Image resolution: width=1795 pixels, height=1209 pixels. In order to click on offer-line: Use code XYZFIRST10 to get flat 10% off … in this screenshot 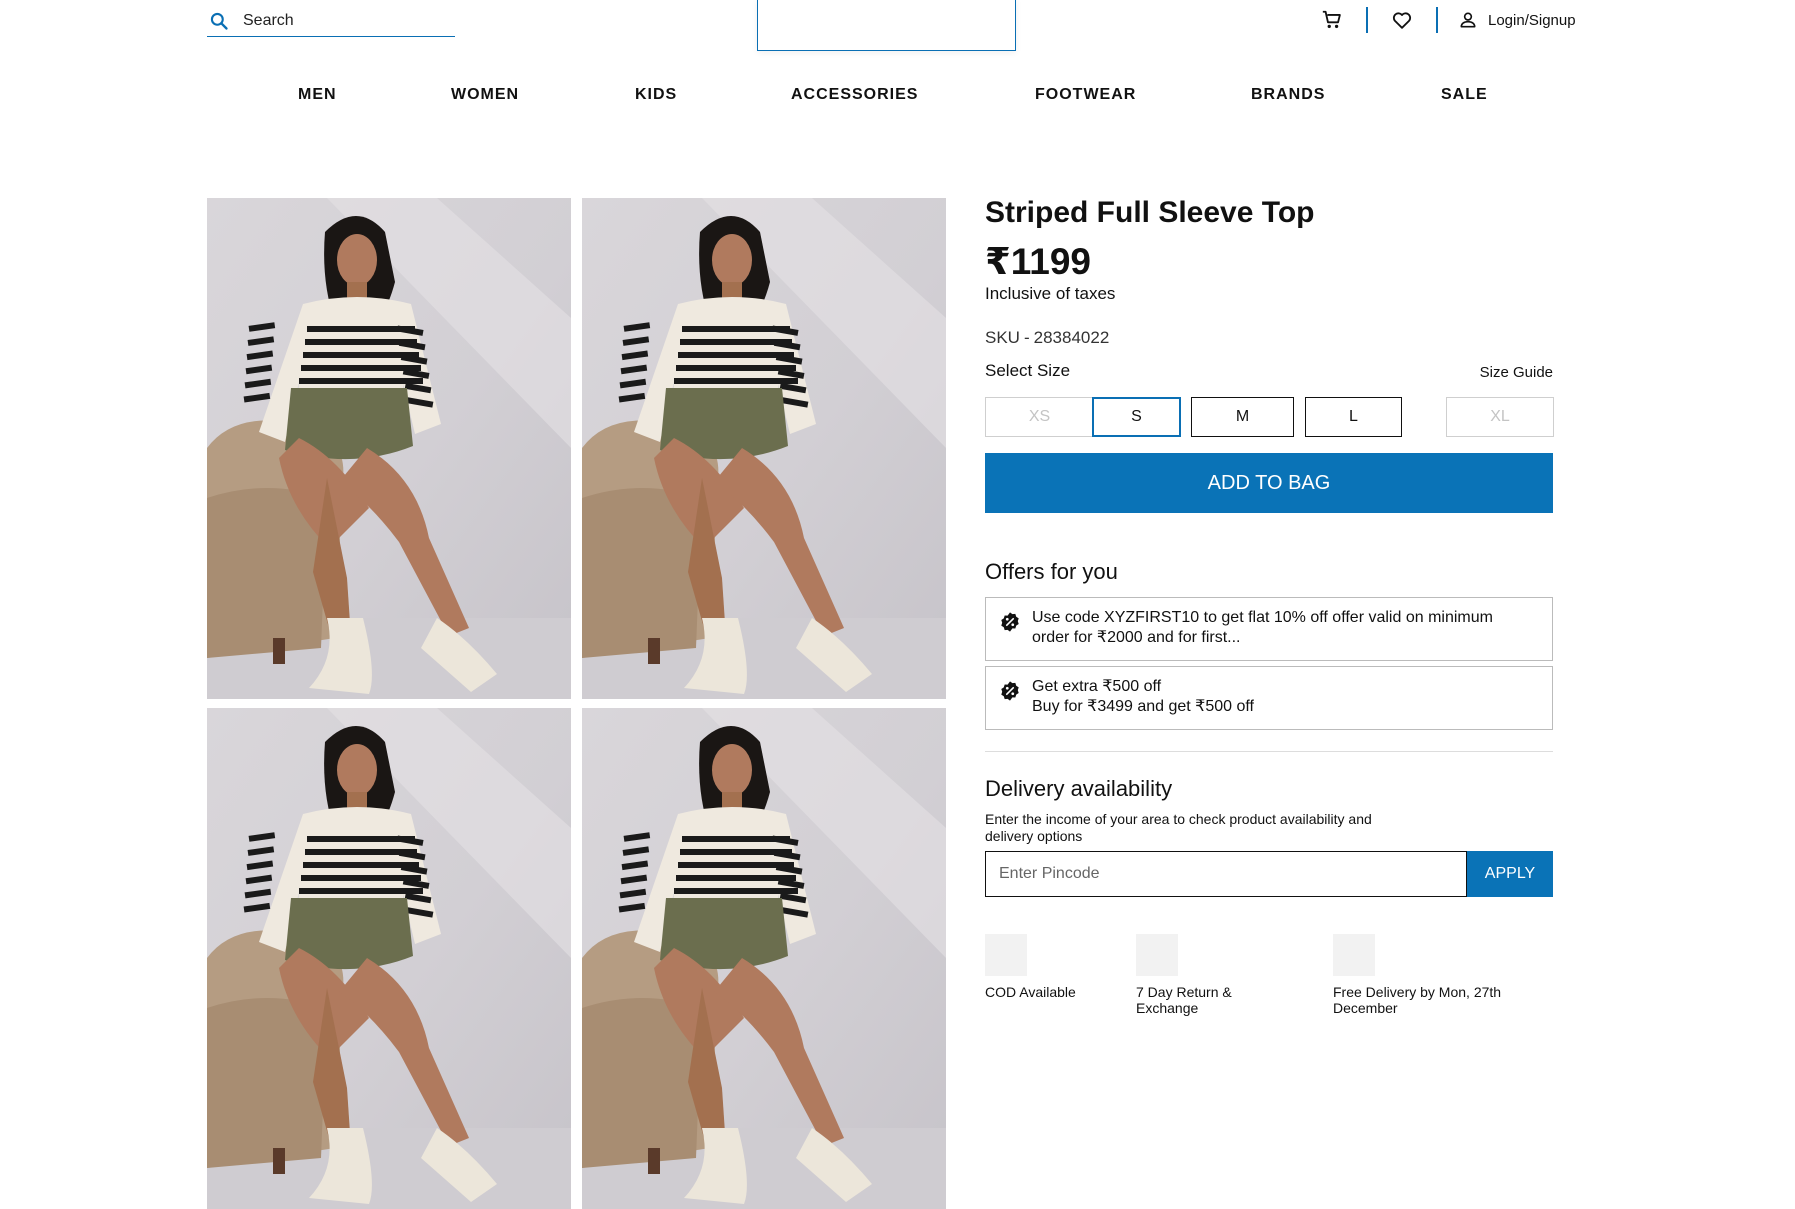, I will do `click(1262, 617)`.